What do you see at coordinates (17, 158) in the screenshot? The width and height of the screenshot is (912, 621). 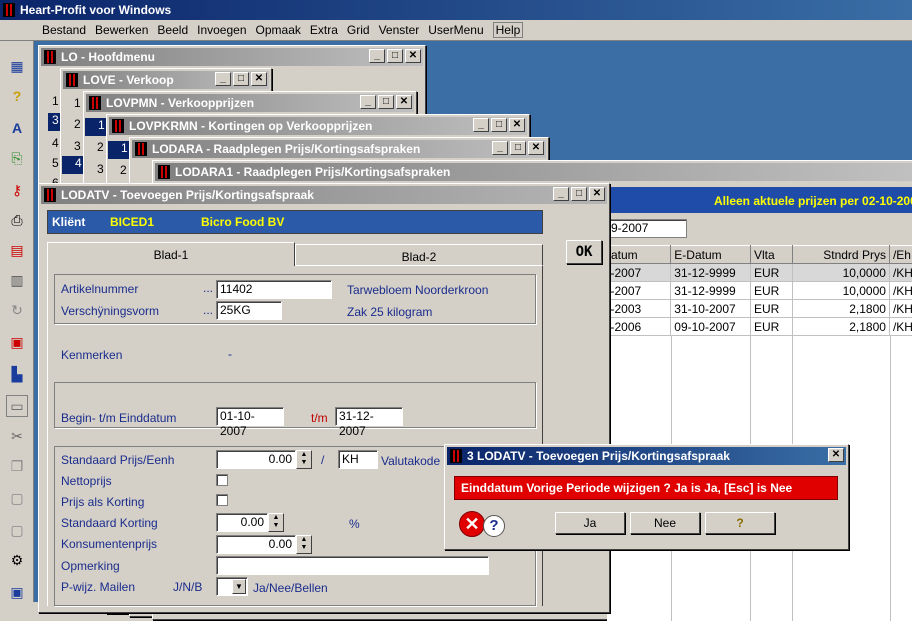 I see `export-icon: ⎘` at bounding box center [17, 158].